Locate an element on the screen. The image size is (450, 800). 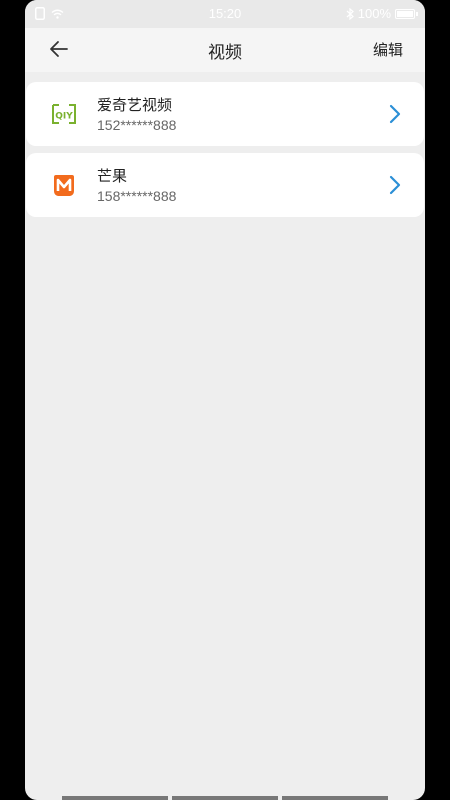
edit-button: 编辑 is located at coordinates (388, 49).